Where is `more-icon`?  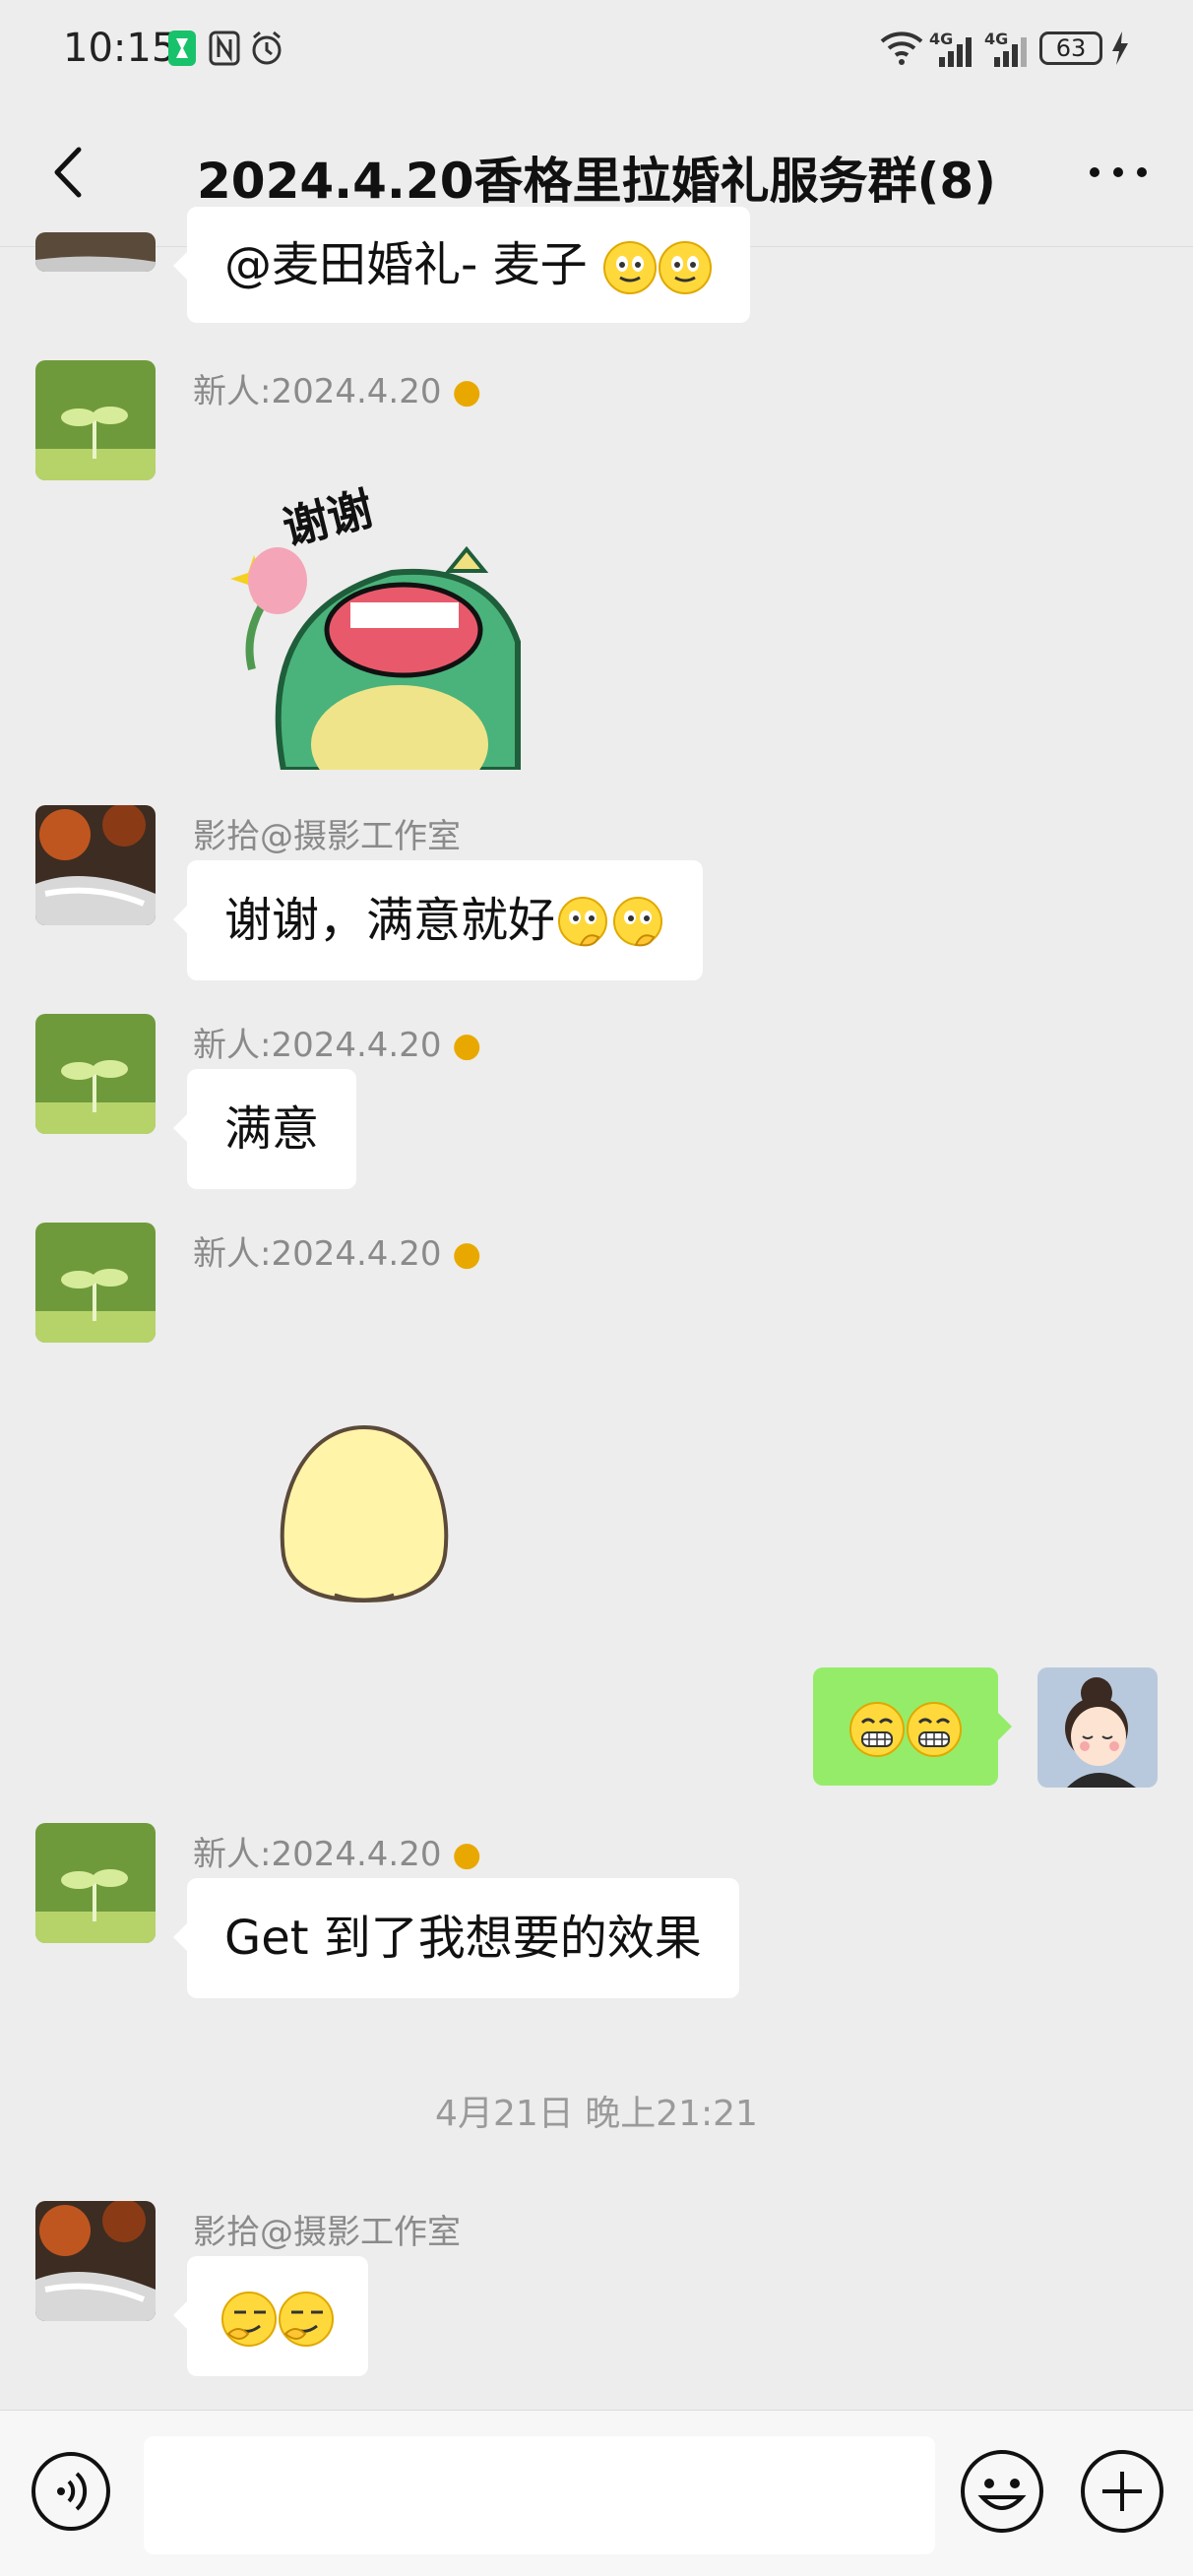 more-icon is located at coordinates (1118, 172).